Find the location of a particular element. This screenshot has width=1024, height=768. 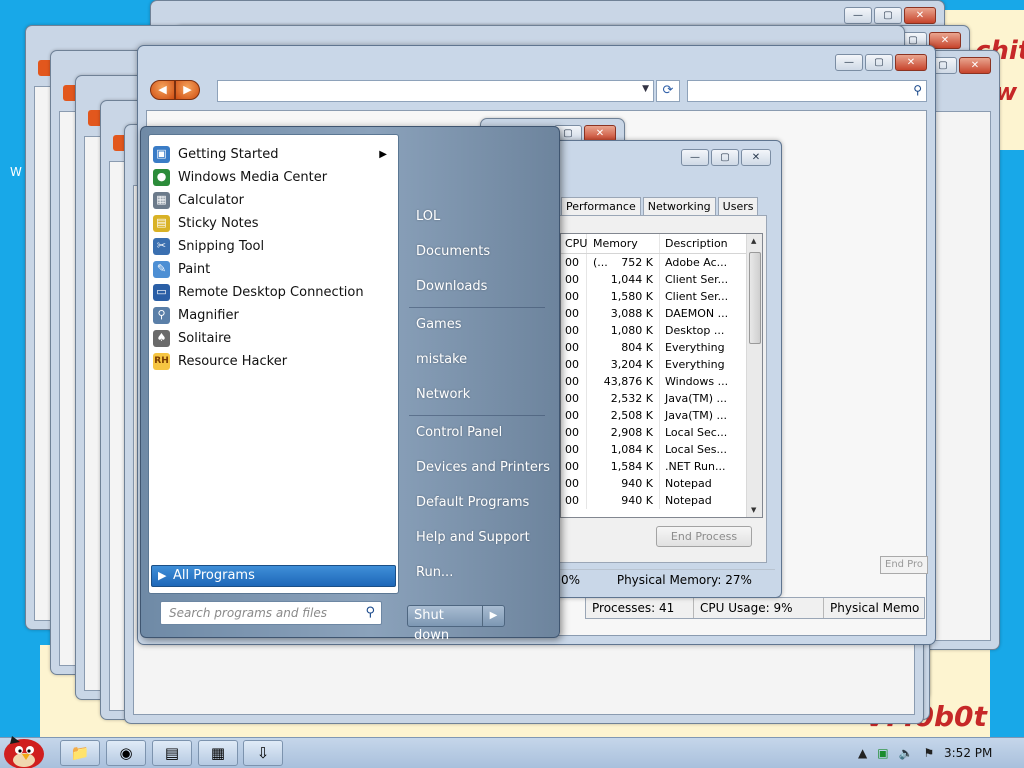

end-process-button: End Process is located at coordinates (704, 536).